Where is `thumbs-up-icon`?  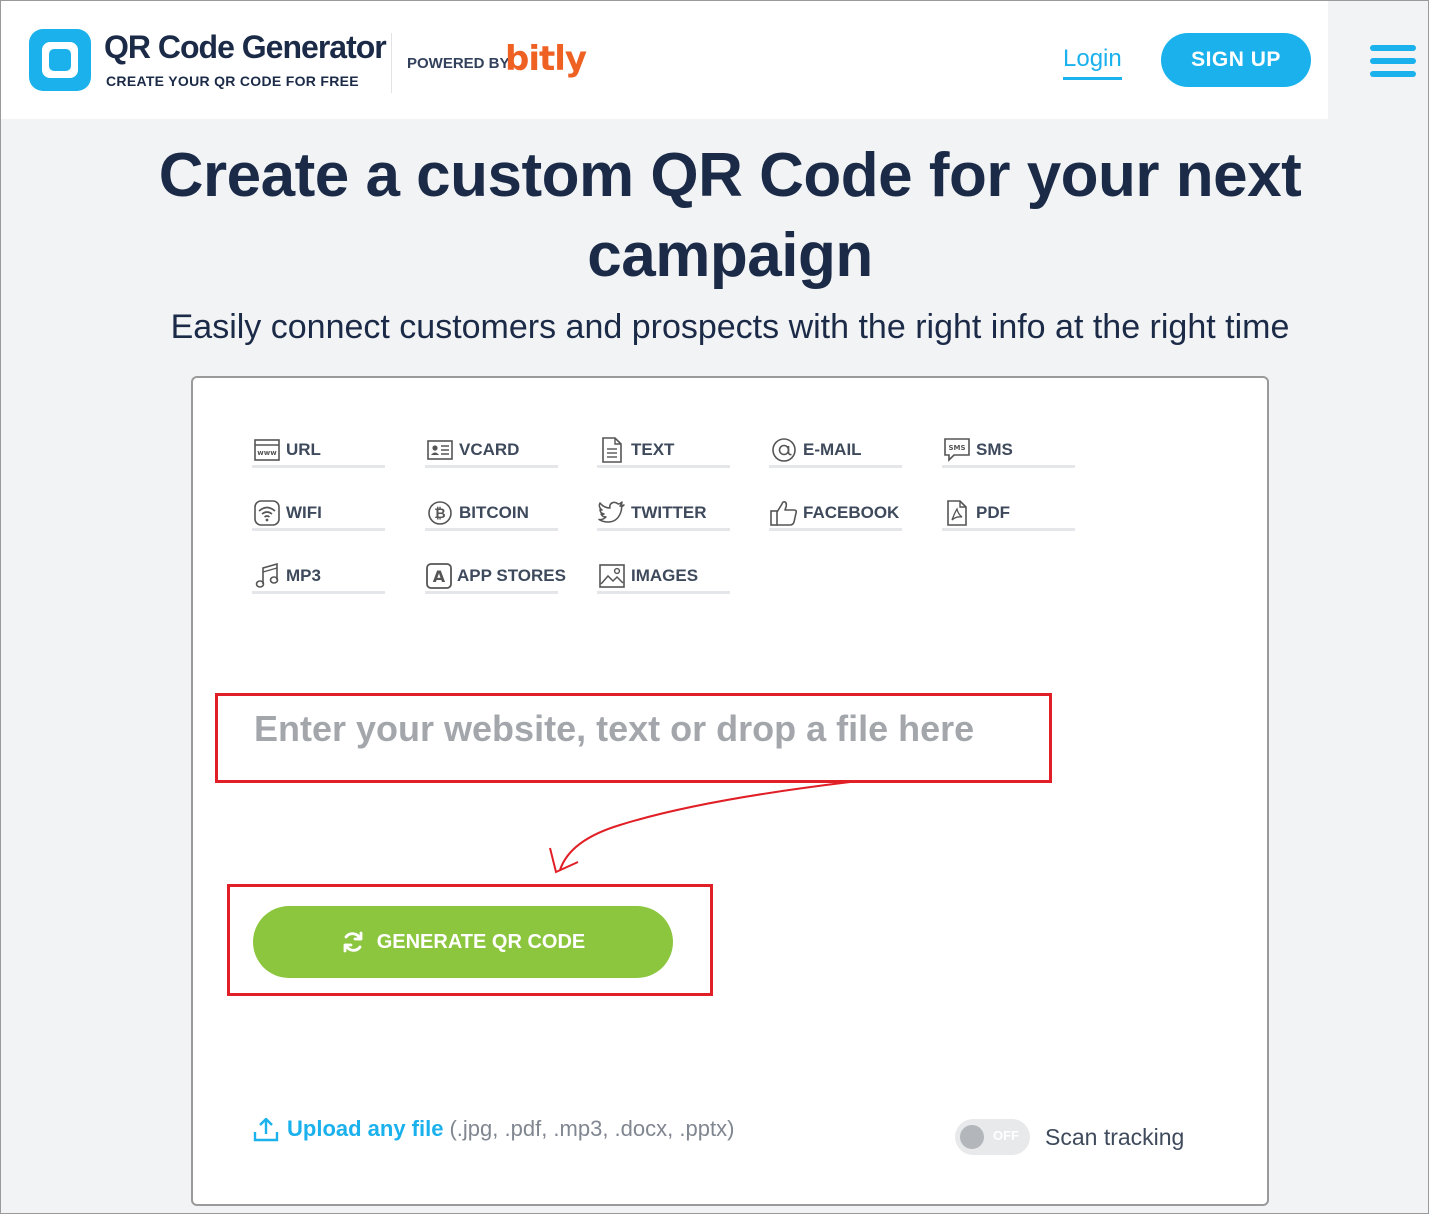 thumbs-up-icon is located at coordinates (784, 513).